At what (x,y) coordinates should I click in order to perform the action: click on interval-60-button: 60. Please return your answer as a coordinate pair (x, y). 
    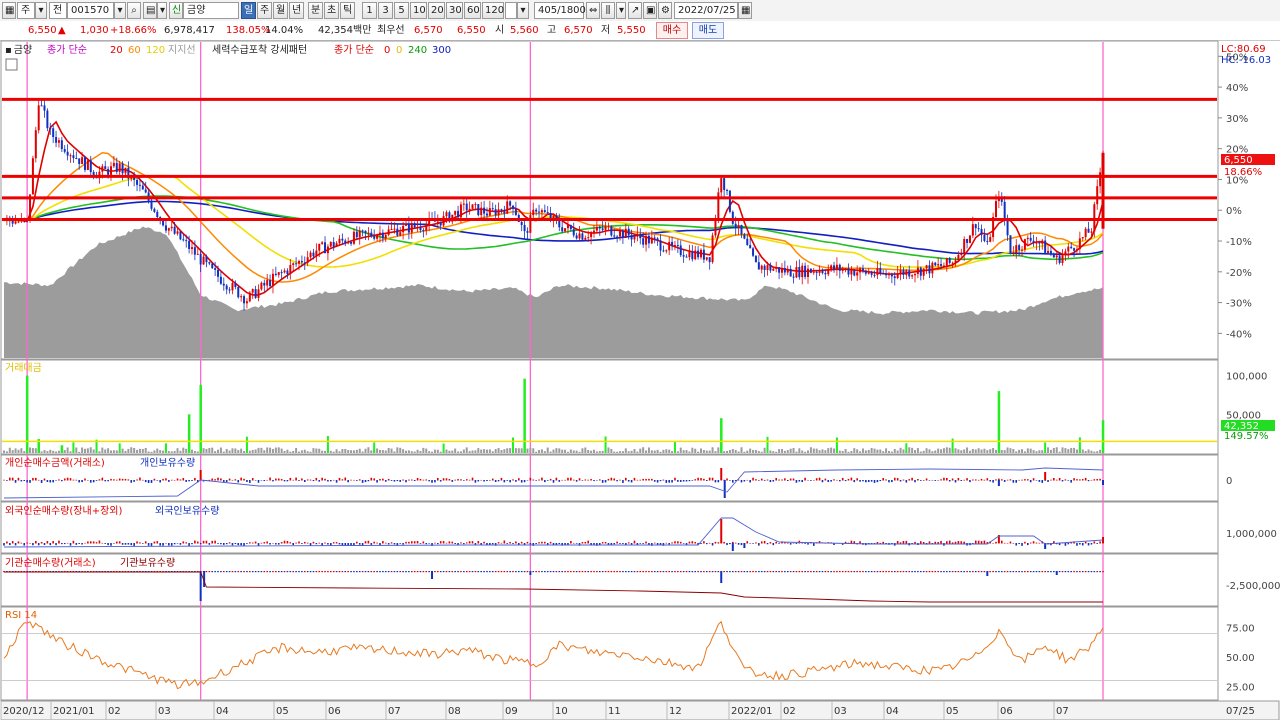
    Looking at the image, I should click on (472, 10).